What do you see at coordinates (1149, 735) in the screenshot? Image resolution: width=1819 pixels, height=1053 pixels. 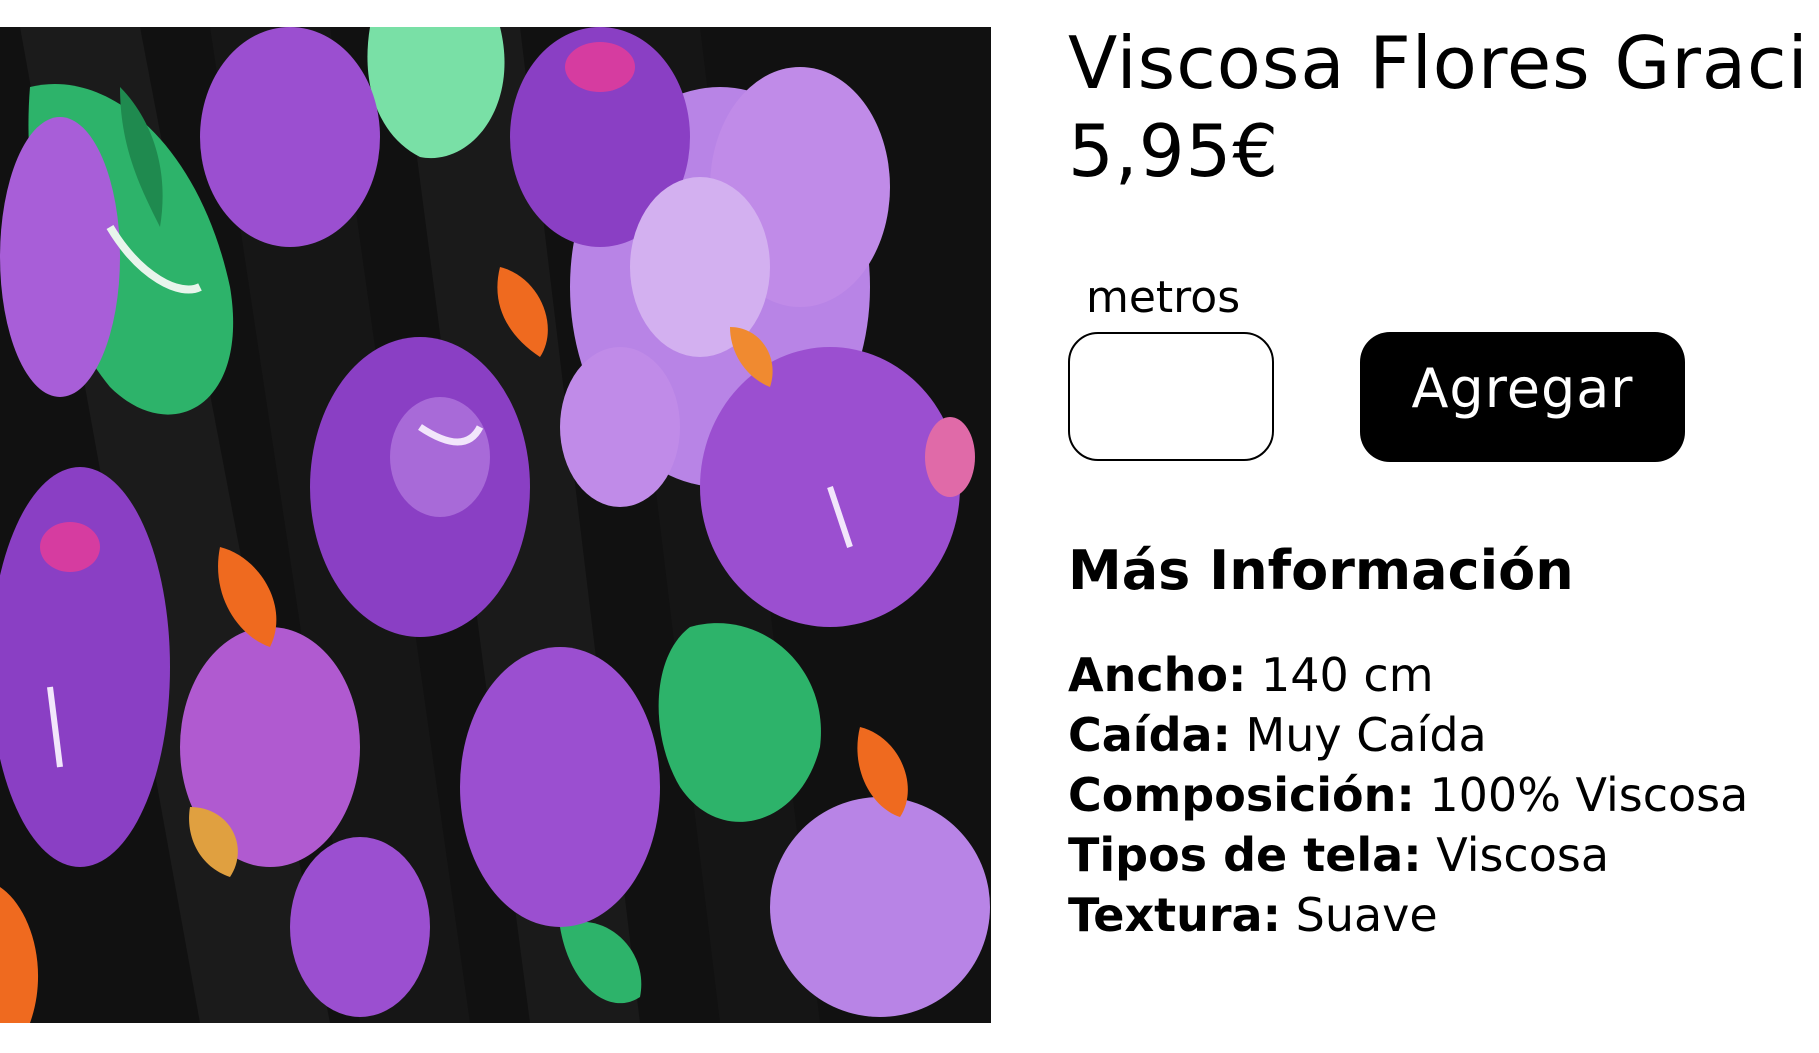 I see `spec-key: Caída:` at bounding box center [1149, 735].